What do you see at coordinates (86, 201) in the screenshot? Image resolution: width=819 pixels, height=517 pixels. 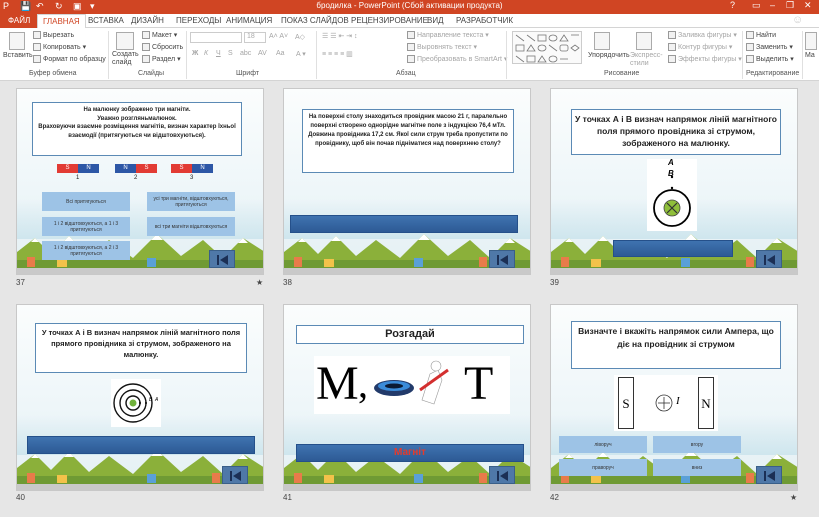 I see `answer-option: Всі притягуються` at bounding box center [86, 201].